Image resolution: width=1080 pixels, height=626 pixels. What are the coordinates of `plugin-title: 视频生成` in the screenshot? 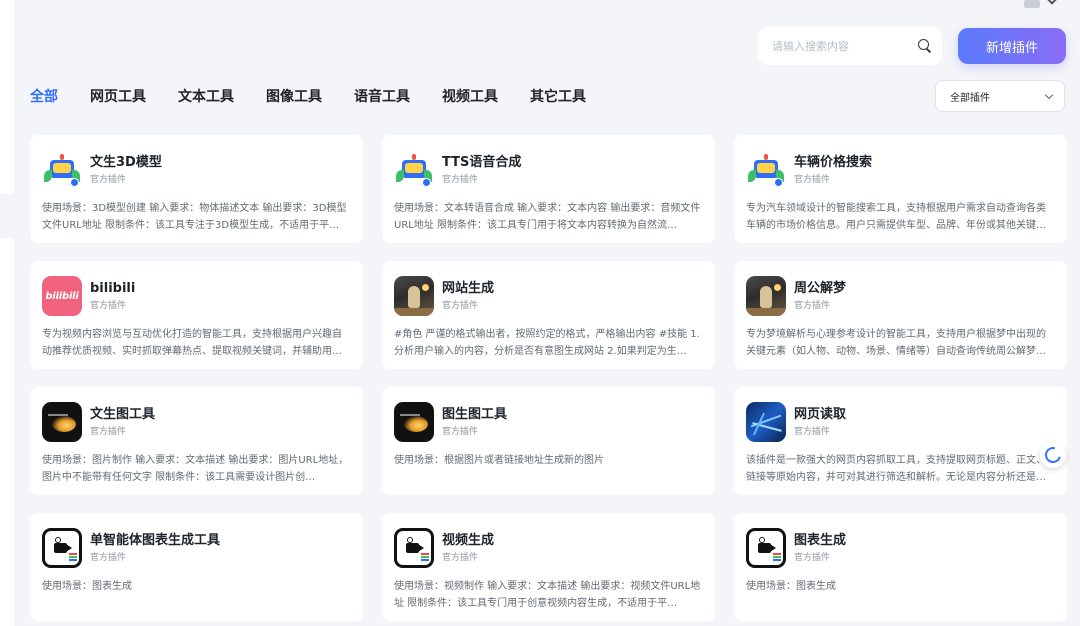 It's located at (468, 540).